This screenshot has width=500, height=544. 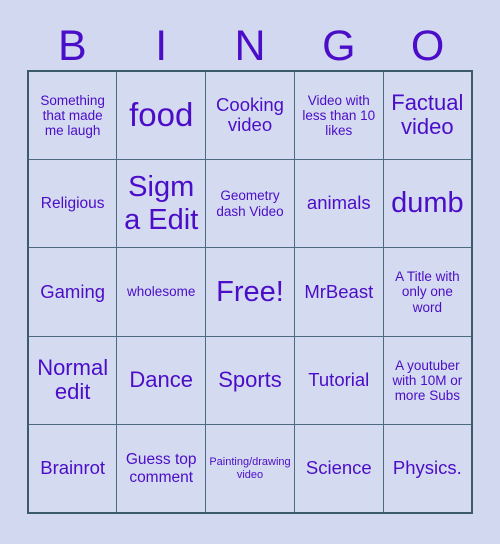 I want to click on bingo-cell-label: food, so click(x=161, y=114).